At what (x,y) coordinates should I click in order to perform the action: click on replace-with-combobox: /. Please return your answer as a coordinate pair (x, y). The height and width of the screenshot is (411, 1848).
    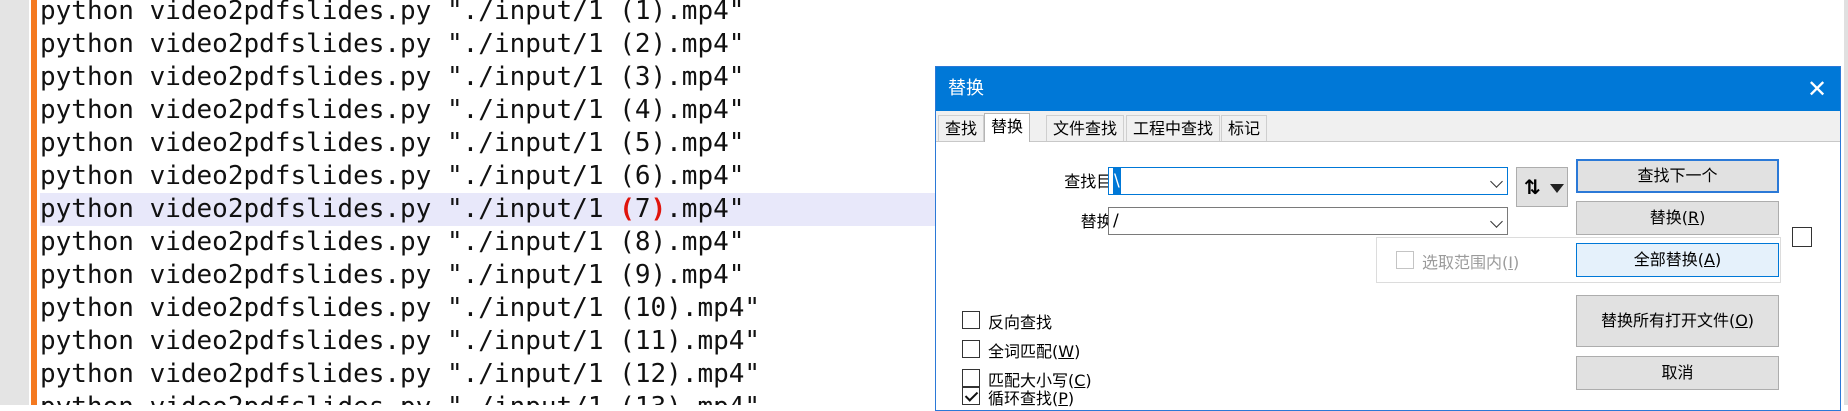
    Looking at the image, I should click on (1308, 221).